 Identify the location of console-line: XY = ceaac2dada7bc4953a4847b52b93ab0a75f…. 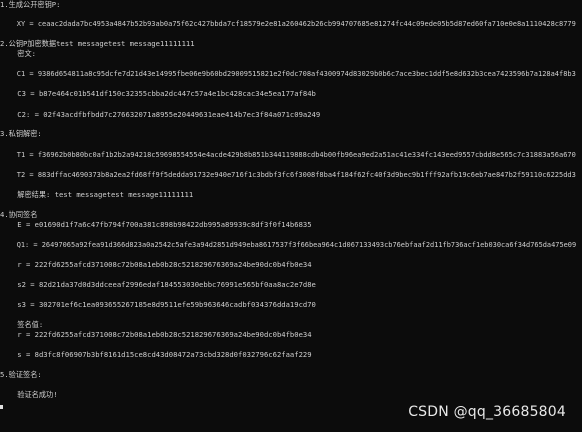
(288, 23).